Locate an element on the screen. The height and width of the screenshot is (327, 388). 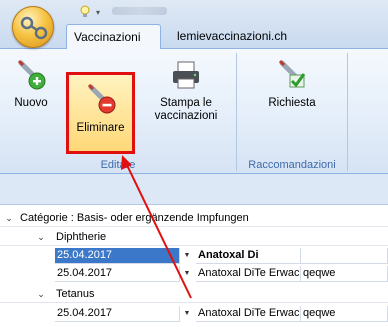
syringe-plus-icon is located at coordinates (31, 74).